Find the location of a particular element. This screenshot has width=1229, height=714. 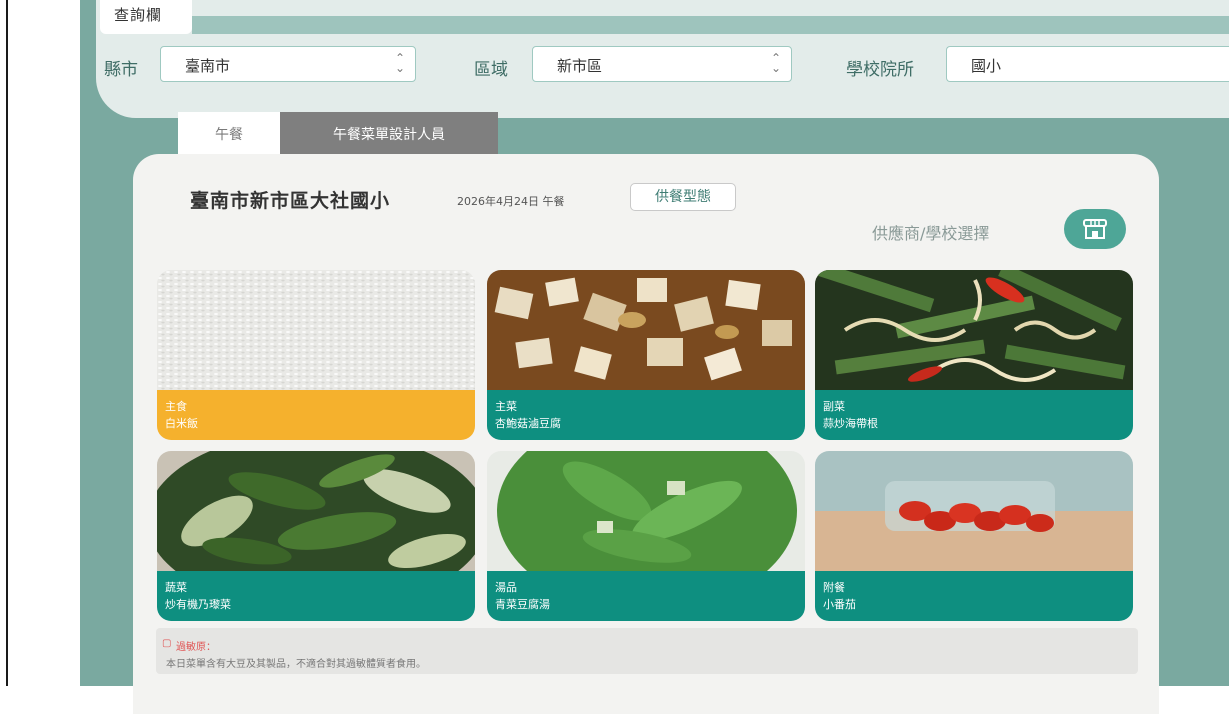

dish-card-side: 副菜 蒜炒海帶根 is located at coordinates (974, 355).